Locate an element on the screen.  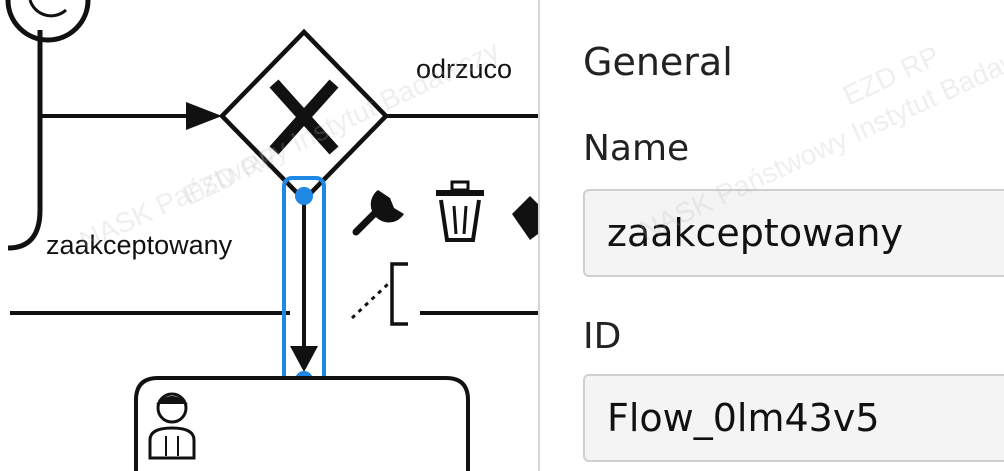
annotation-association is located at coordinates (370, 301).